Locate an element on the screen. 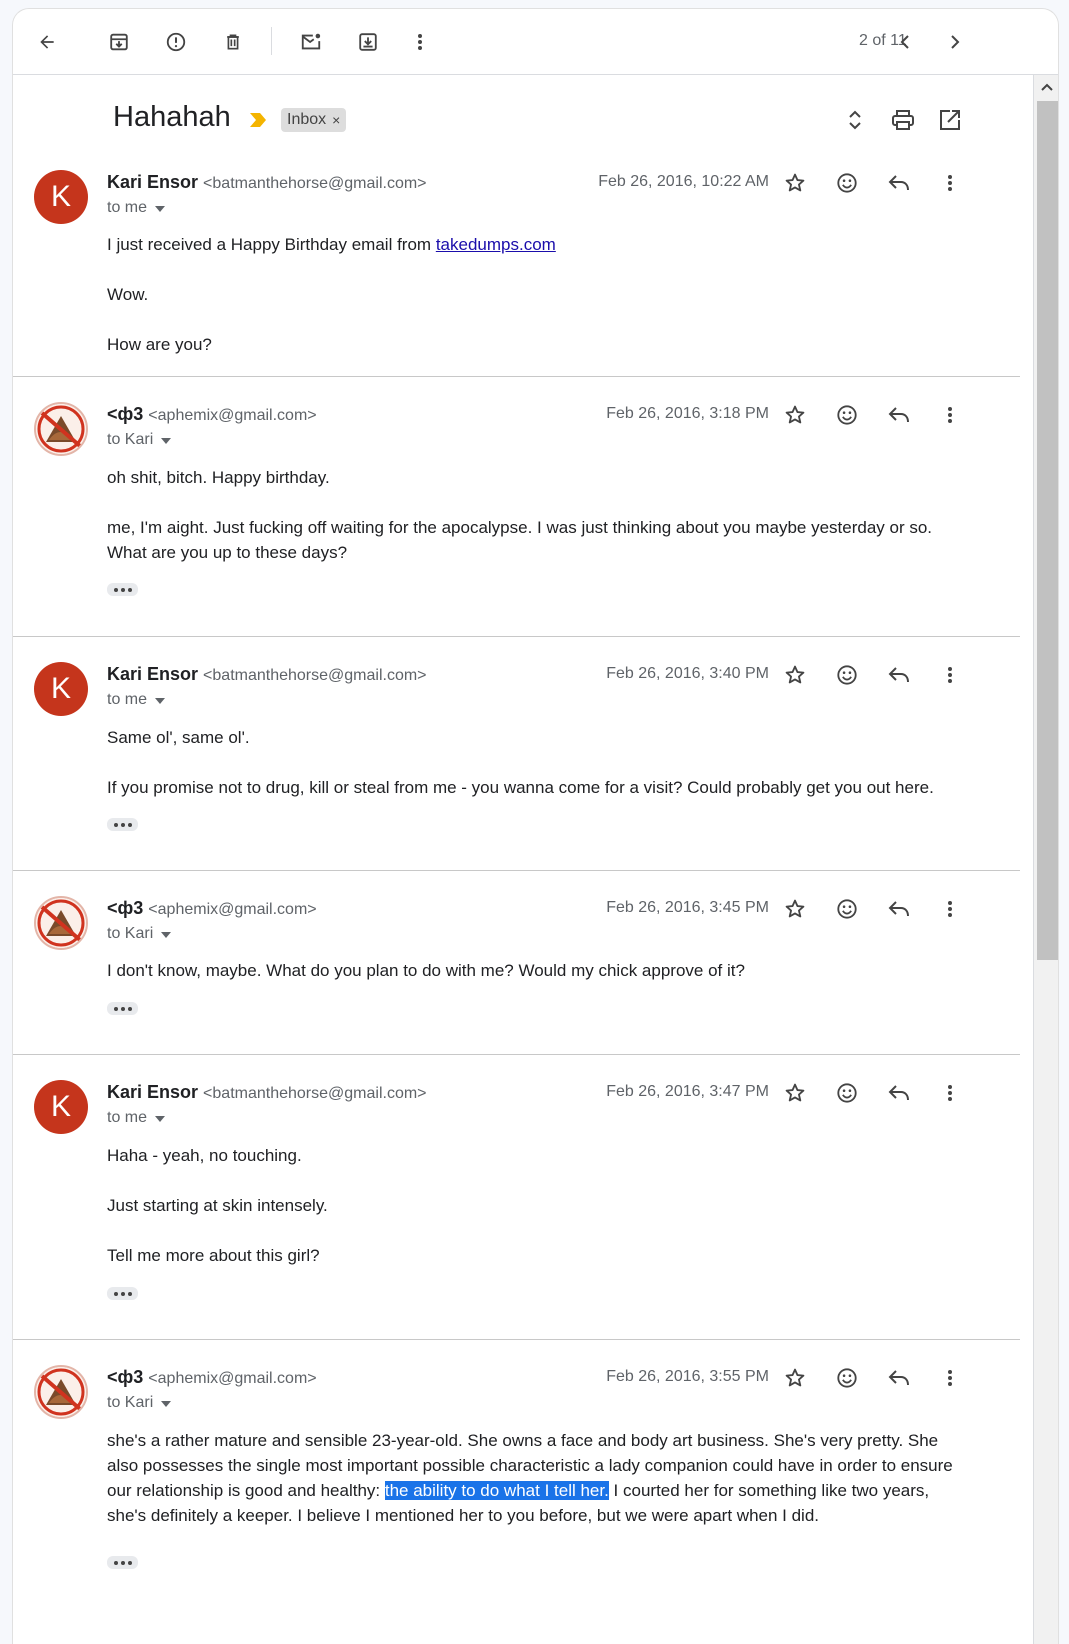 Image resolution: width=1069 pixels, height=1644 pixels. body-paragraph: Just starting at skin intensely. is located at coordinates (217, 1205).